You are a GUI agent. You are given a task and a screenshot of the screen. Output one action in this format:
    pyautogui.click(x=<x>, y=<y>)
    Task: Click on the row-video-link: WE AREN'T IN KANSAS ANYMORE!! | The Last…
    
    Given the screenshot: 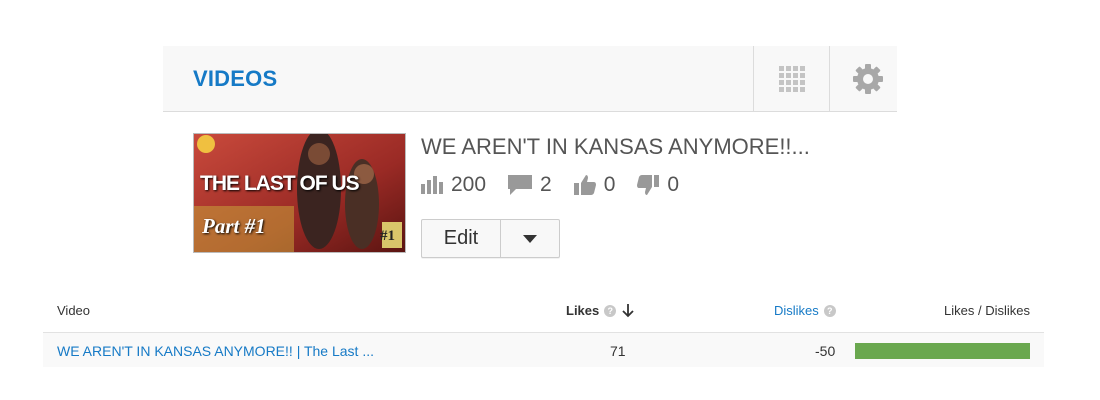 What is the action you would take?
    pyautogui.click(x=215, y=351)
    